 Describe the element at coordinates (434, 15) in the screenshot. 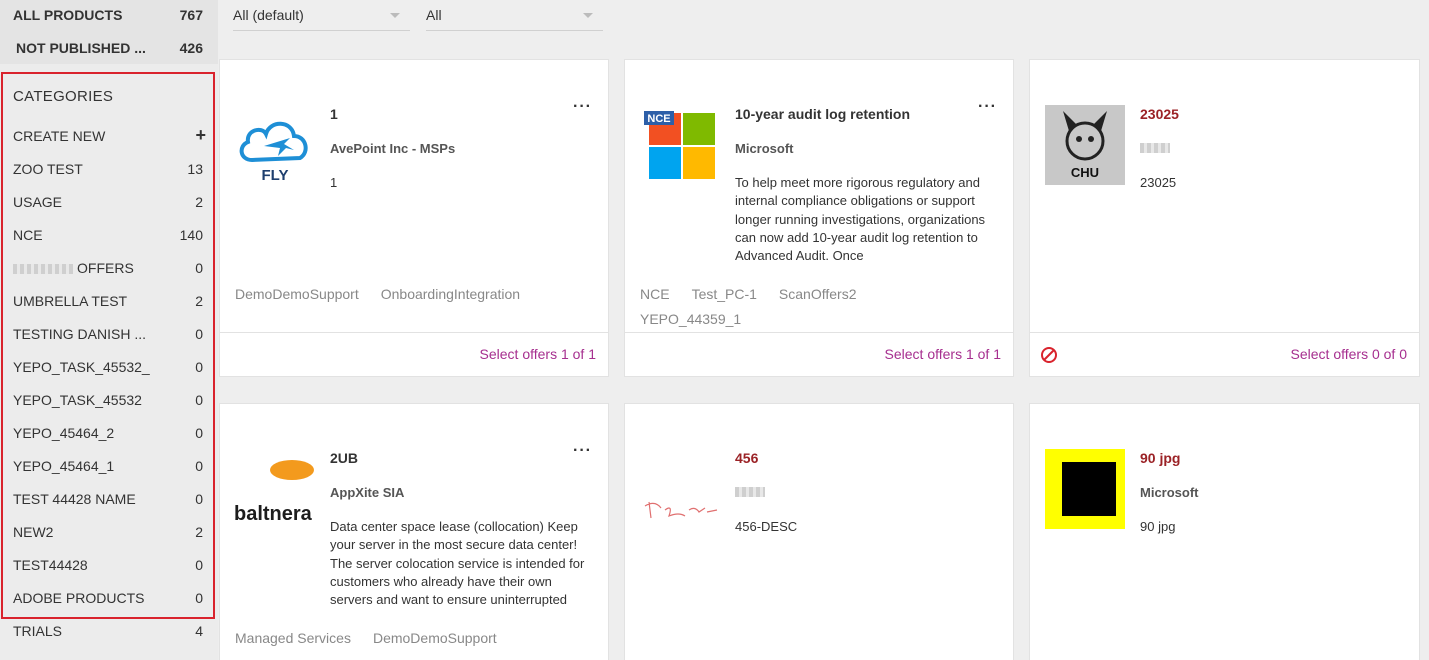

I see `filter-value: All` at that location.